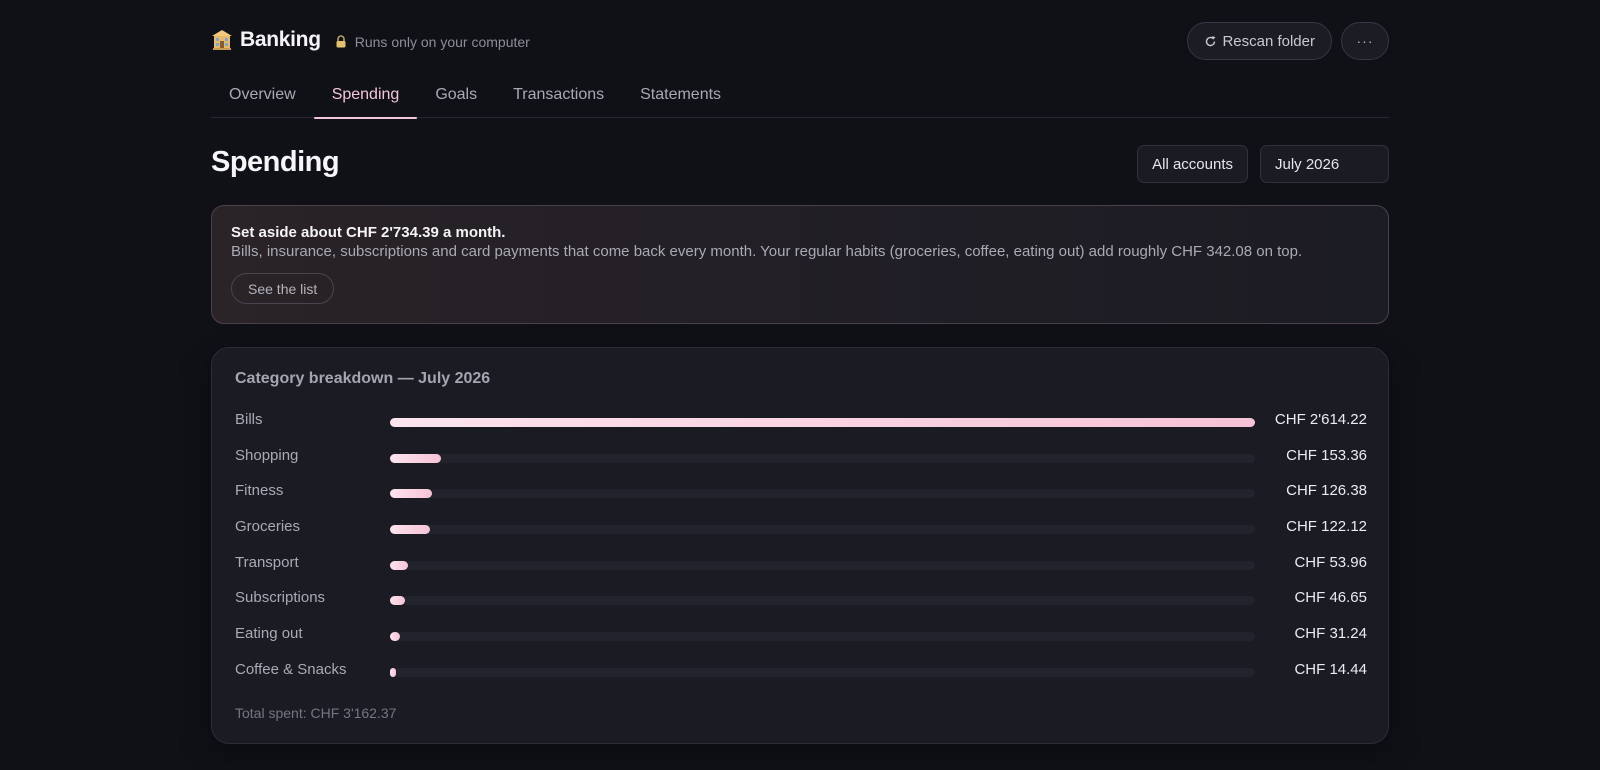 The height and width of the screenshot is (770, 1600). Describe the element at coordinates (1330, 598) in the screenshot. I see `category-amount: CHF 46.65` at that location.